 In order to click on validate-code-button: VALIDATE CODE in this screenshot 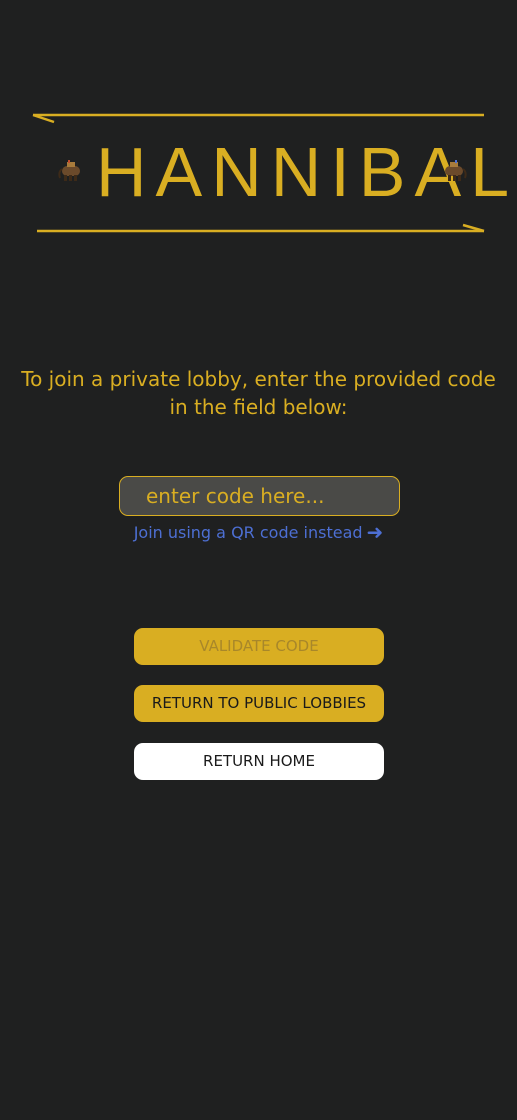, I will do `click(259, 646)`.